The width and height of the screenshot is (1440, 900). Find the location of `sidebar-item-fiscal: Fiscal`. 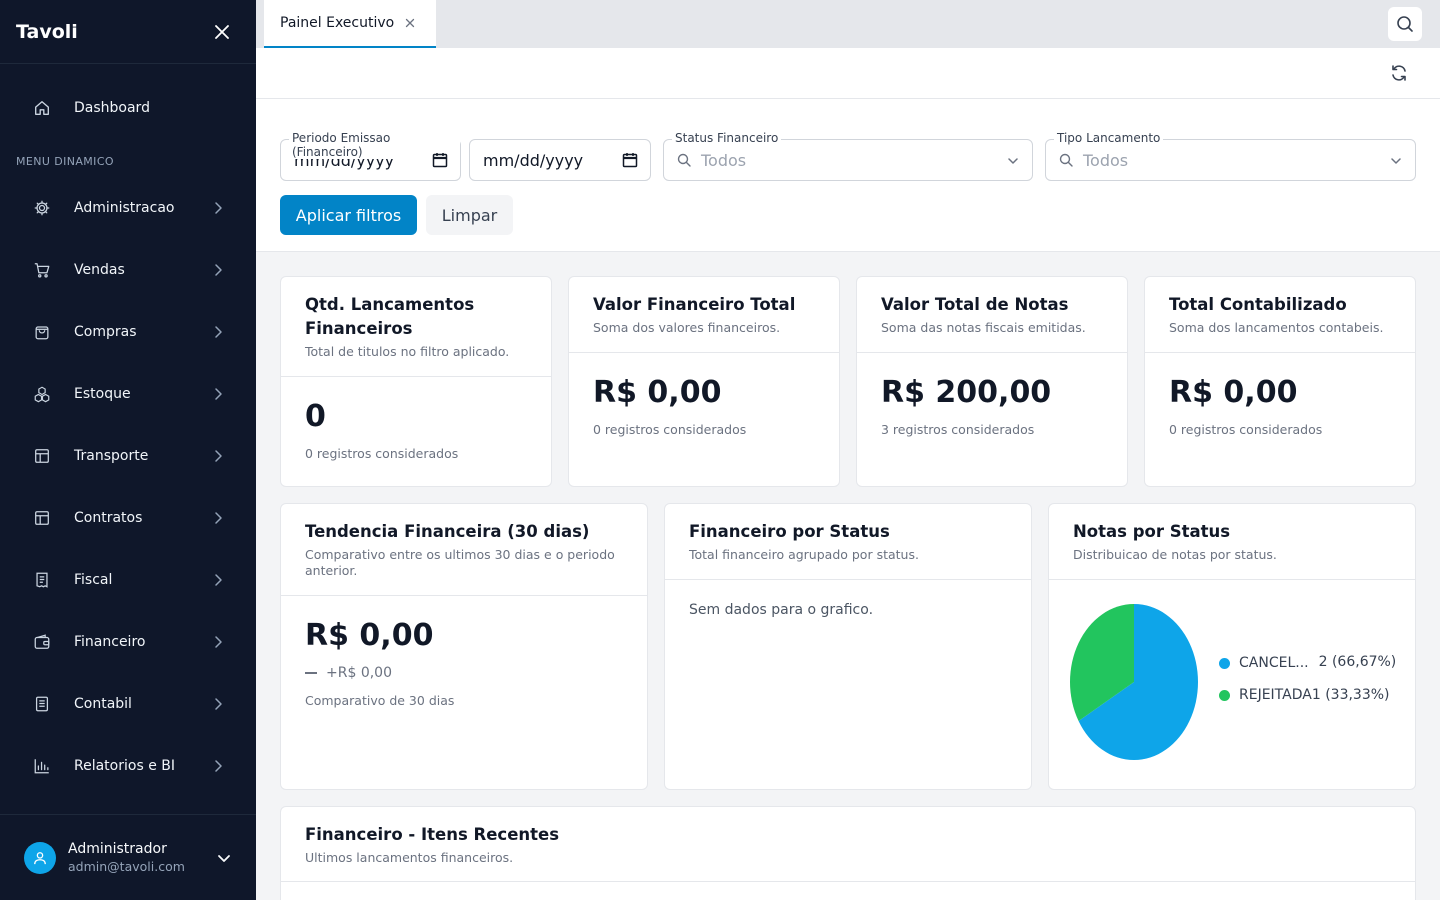

sidebar-item-fiscal: Fiscal is located at coordinates (128, 580).